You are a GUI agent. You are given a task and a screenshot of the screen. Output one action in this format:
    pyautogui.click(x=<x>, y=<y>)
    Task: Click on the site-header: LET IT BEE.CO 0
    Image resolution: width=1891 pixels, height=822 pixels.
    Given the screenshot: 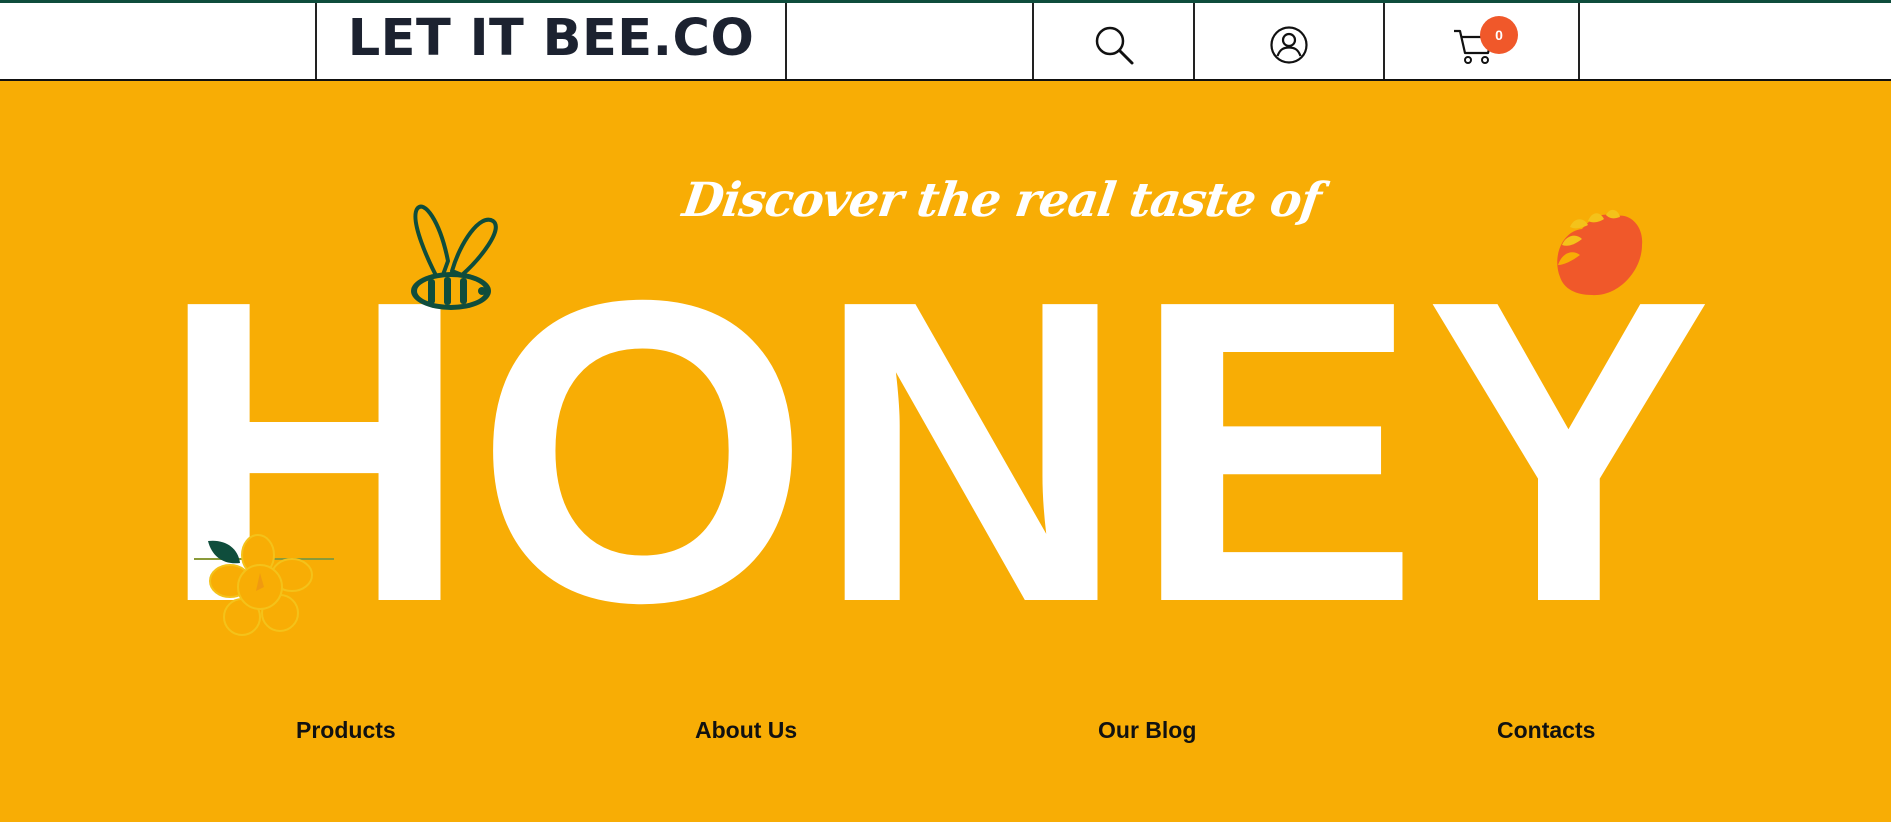 What is the action you would take?
    pyautogui.click(x=945, y=41)
    